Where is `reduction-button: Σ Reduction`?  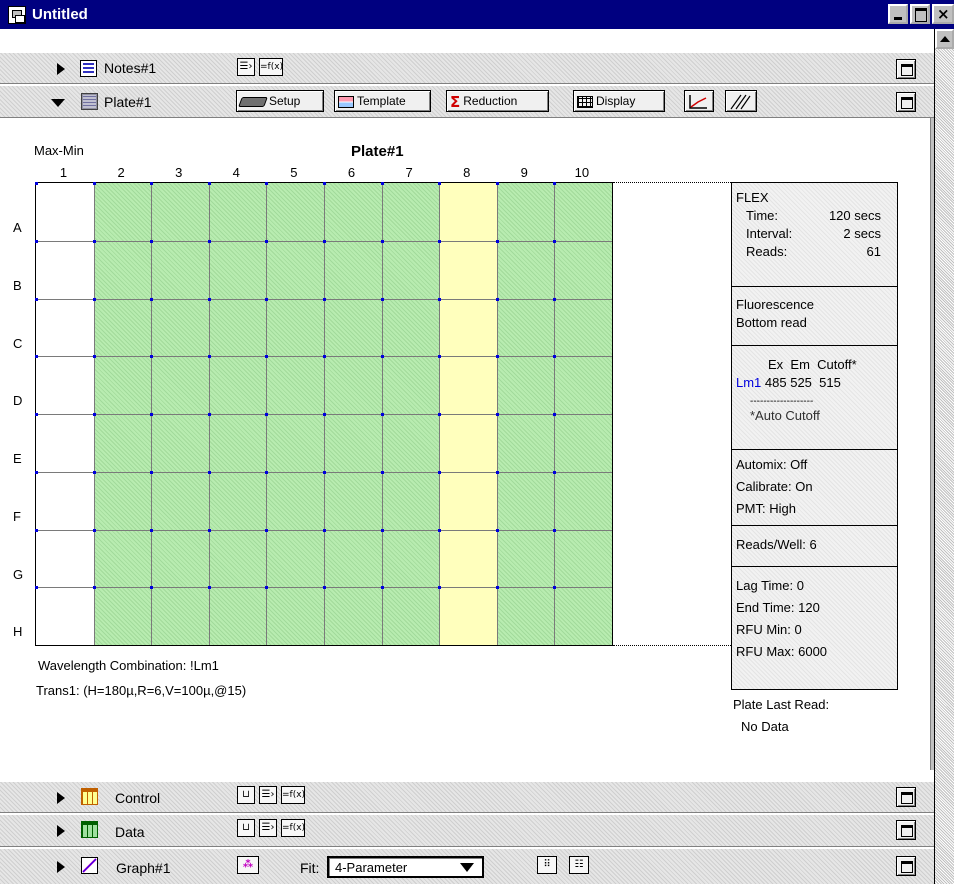
reduction-button: Σ Reduction is located at coordinates (497, 101).